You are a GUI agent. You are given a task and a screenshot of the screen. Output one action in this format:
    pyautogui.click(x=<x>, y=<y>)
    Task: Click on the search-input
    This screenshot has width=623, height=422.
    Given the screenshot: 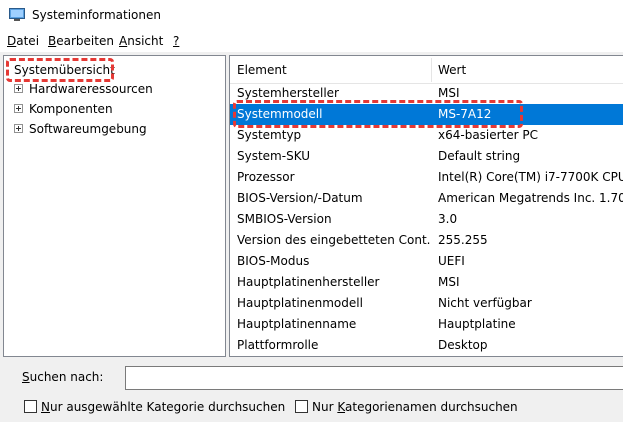 What is the action you would take?
    pyautogui.click(x=374, y=378)
    